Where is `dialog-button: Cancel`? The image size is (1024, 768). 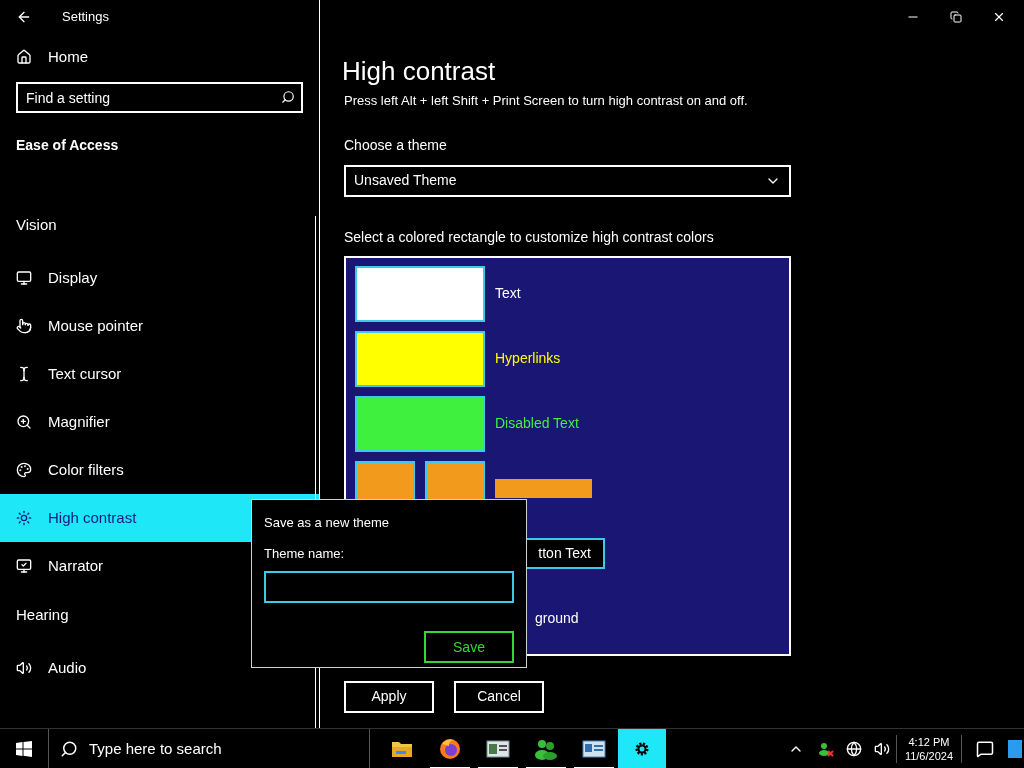
dialog-button: Cancel is located at coordinates (499, 696).